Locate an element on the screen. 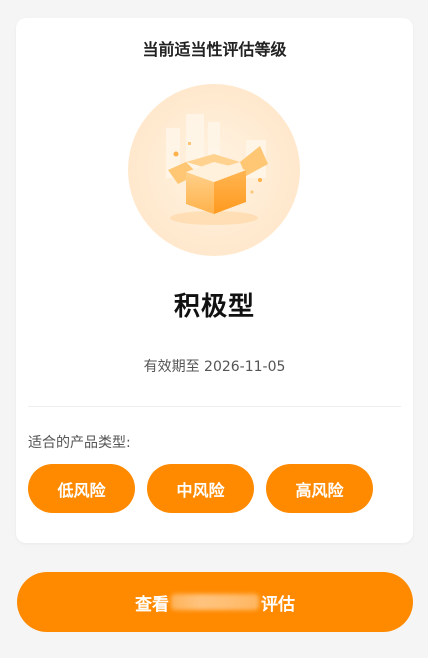 The height and width of the screenshot is (658, 428). products-label: 适合的产品类型: is located at coordinates (79, 443).